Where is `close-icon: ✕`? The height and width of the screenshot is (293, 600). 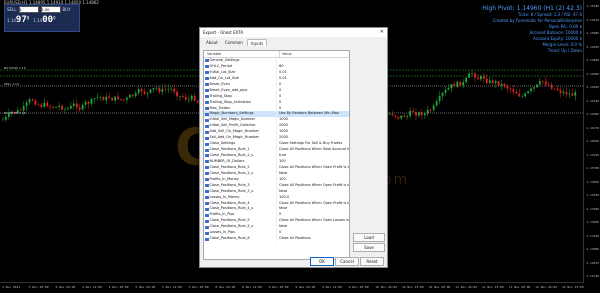 close-icon: ✕ is located at coordinates (382, 32).